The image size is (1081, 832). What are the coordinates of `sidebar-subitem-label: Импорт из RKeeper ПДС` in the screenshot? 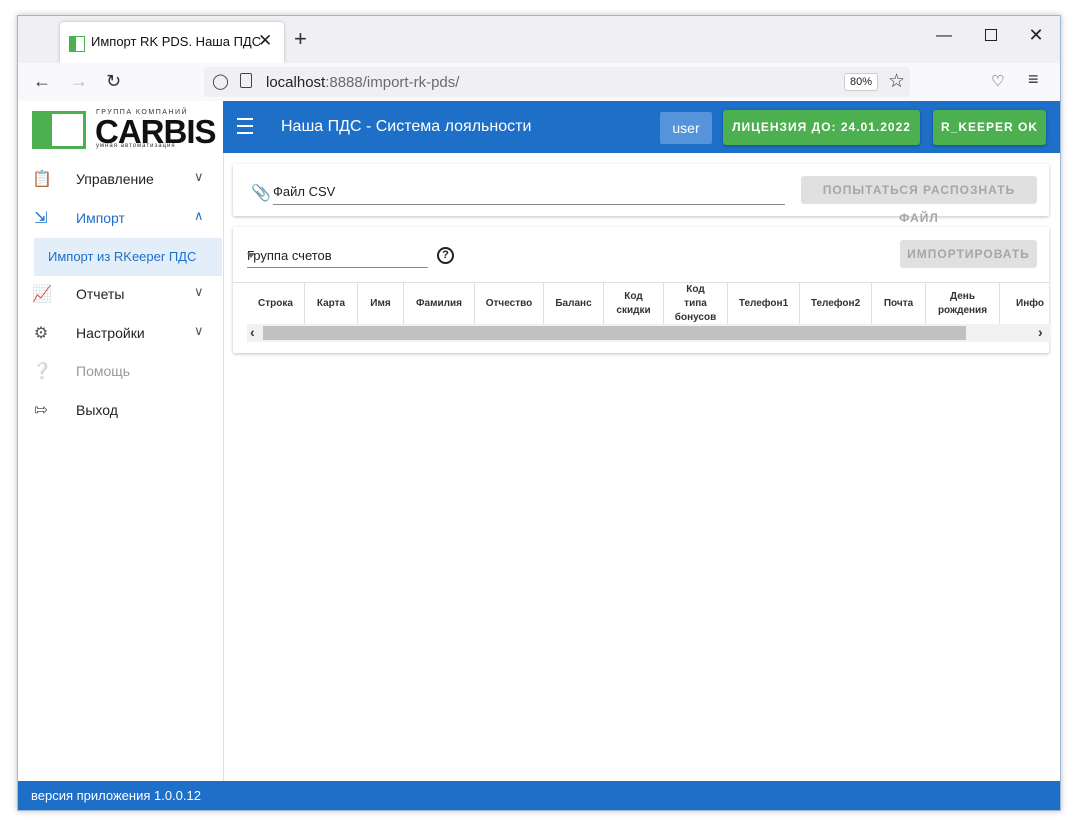 It's located at (122, 256).